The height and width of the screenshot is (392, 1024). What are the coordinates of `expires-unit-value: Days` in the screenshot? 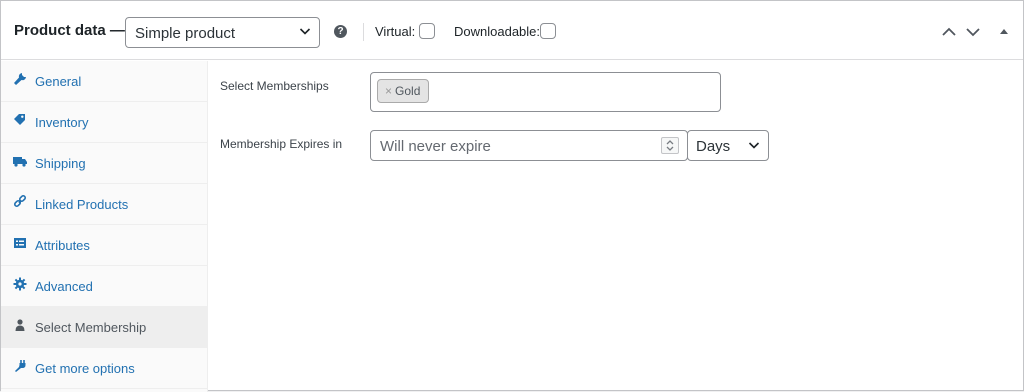 It's located at (713, 146).